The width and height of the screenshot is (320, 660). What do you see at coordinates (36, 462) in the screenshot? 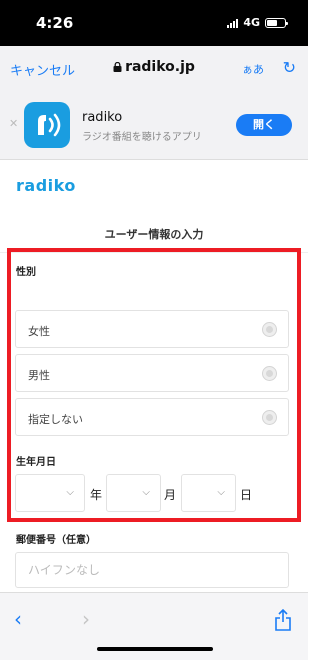
I see `birthdate-label: 生年月日` at bounding box center [36, 462].